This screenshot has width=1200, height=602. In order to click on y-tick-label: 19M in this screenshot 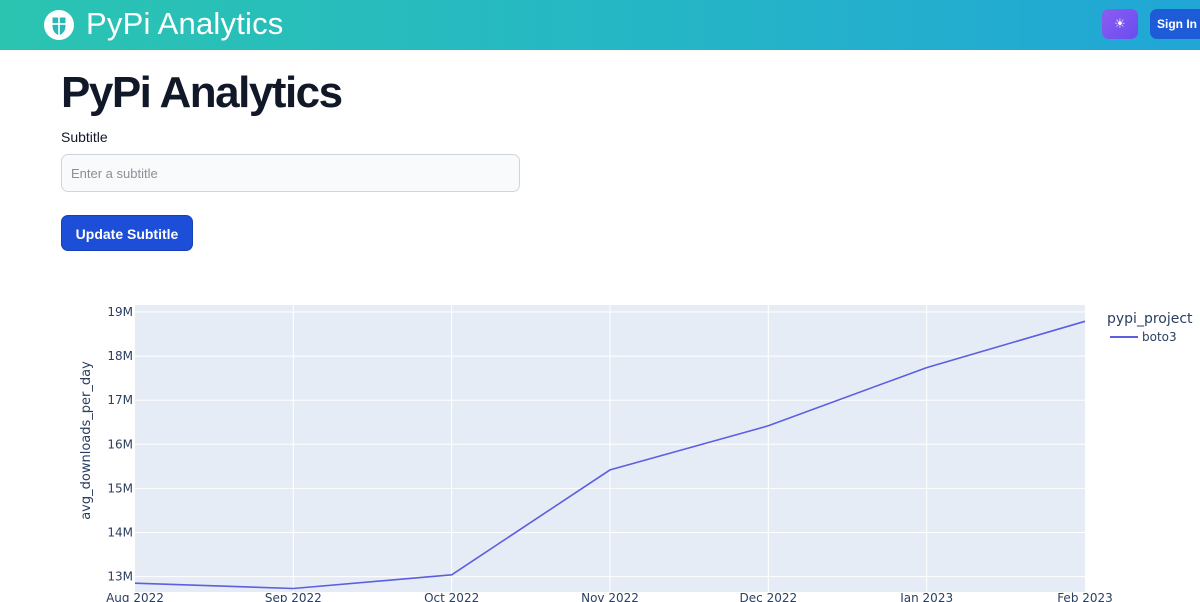, I will do `click(120, 312)`.